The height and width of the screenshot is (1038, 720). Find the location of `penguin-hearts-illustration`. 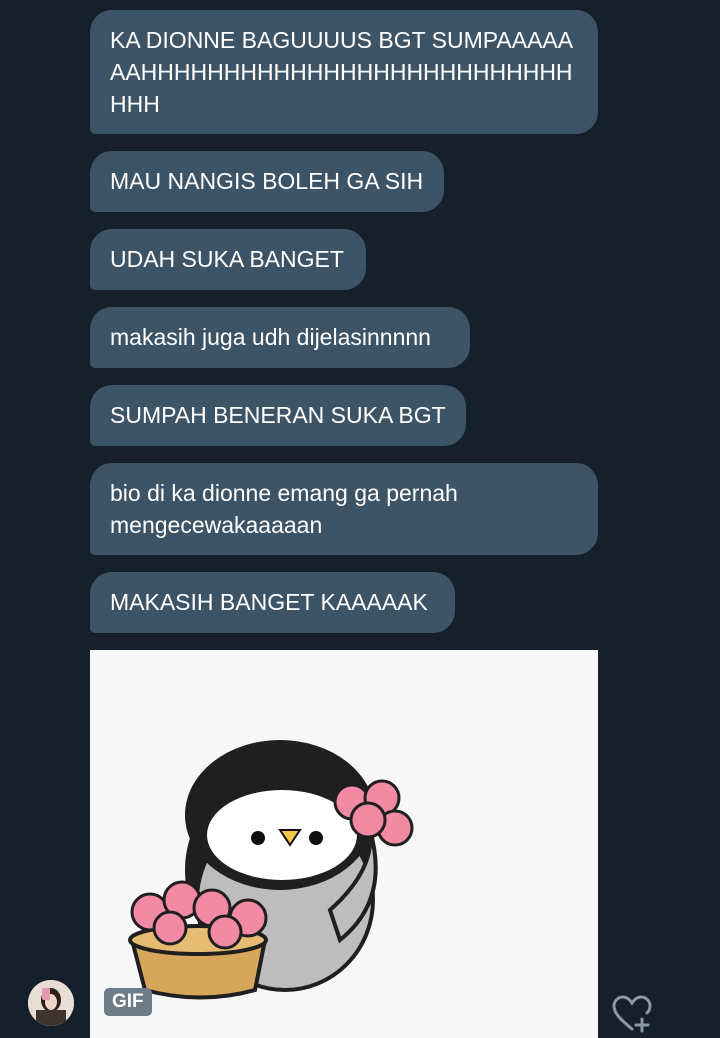

penguin-hearts-illustration is located at coordinates (271, 870).